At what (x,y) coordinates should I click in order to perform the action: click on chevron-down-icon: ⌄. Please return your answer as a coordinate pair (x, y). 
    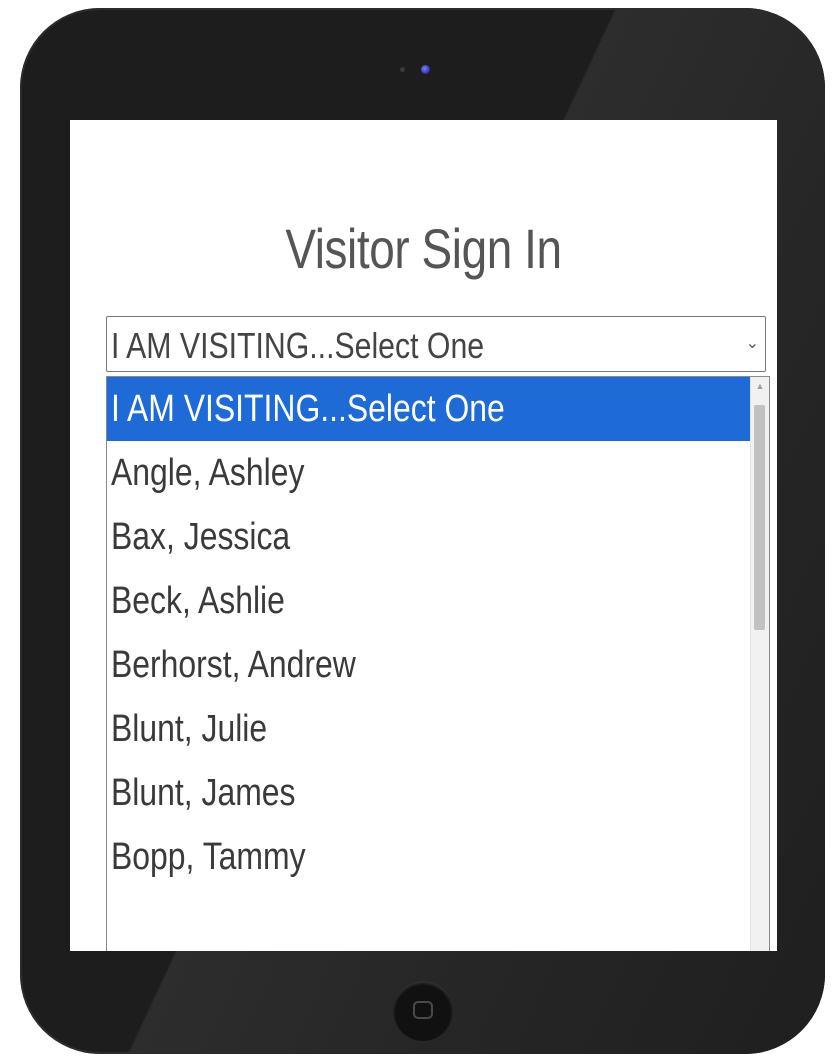
    Looking at the image, I should click on (752, 343).